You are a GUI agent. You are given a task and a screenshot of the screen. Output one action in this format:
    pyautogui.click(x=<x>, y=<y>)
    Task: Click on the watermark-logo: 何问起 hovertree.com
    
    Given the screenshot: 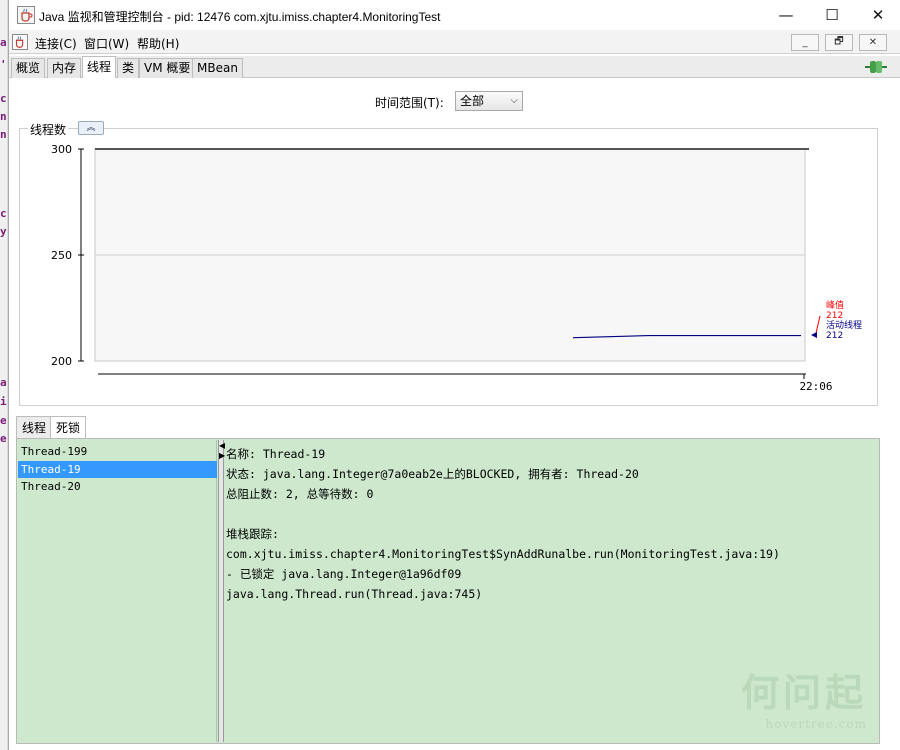 What is the action you would take?
    pyautogui.click(x=804, y=696)
    